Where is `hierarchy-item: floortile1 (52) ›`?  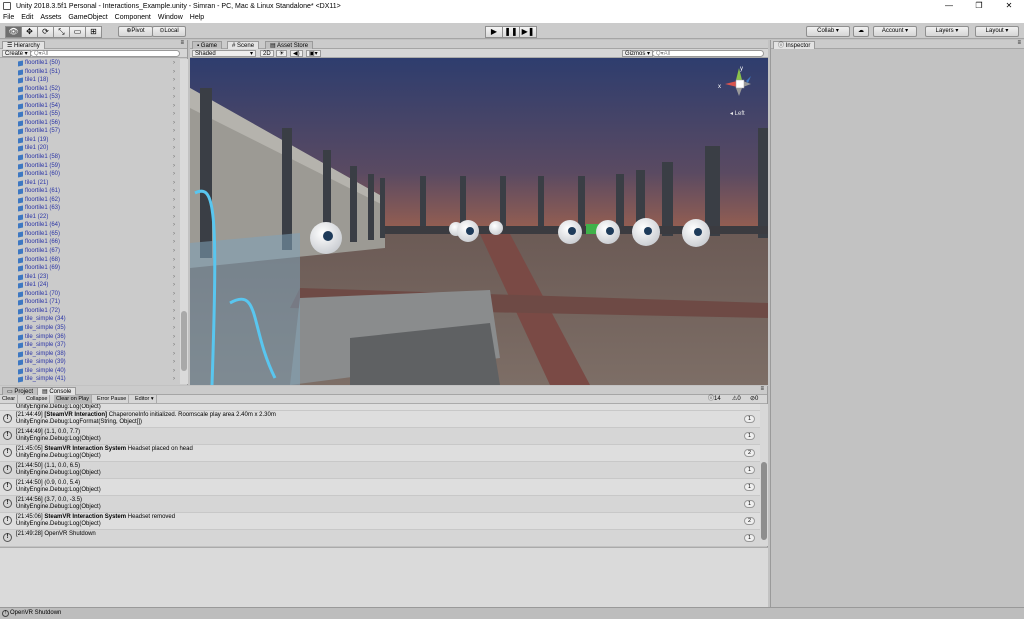 hierarchy-item: floortile1 (52) › is located at coordinates (90, 89).